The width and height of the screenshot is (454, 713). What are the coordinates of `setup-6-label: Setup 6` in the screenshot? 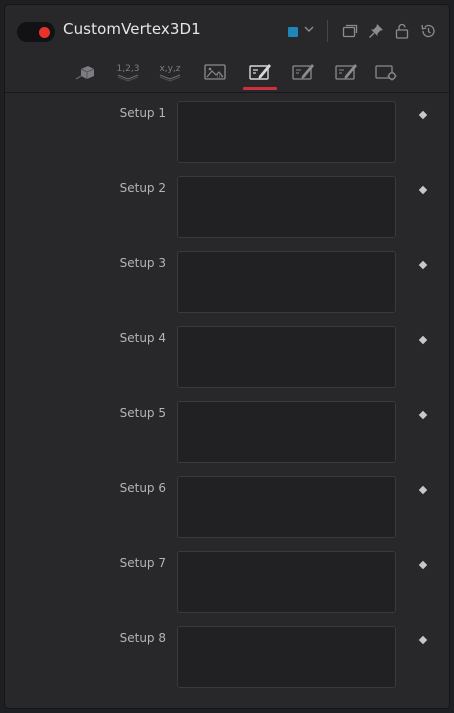 It's located at (142, 488).